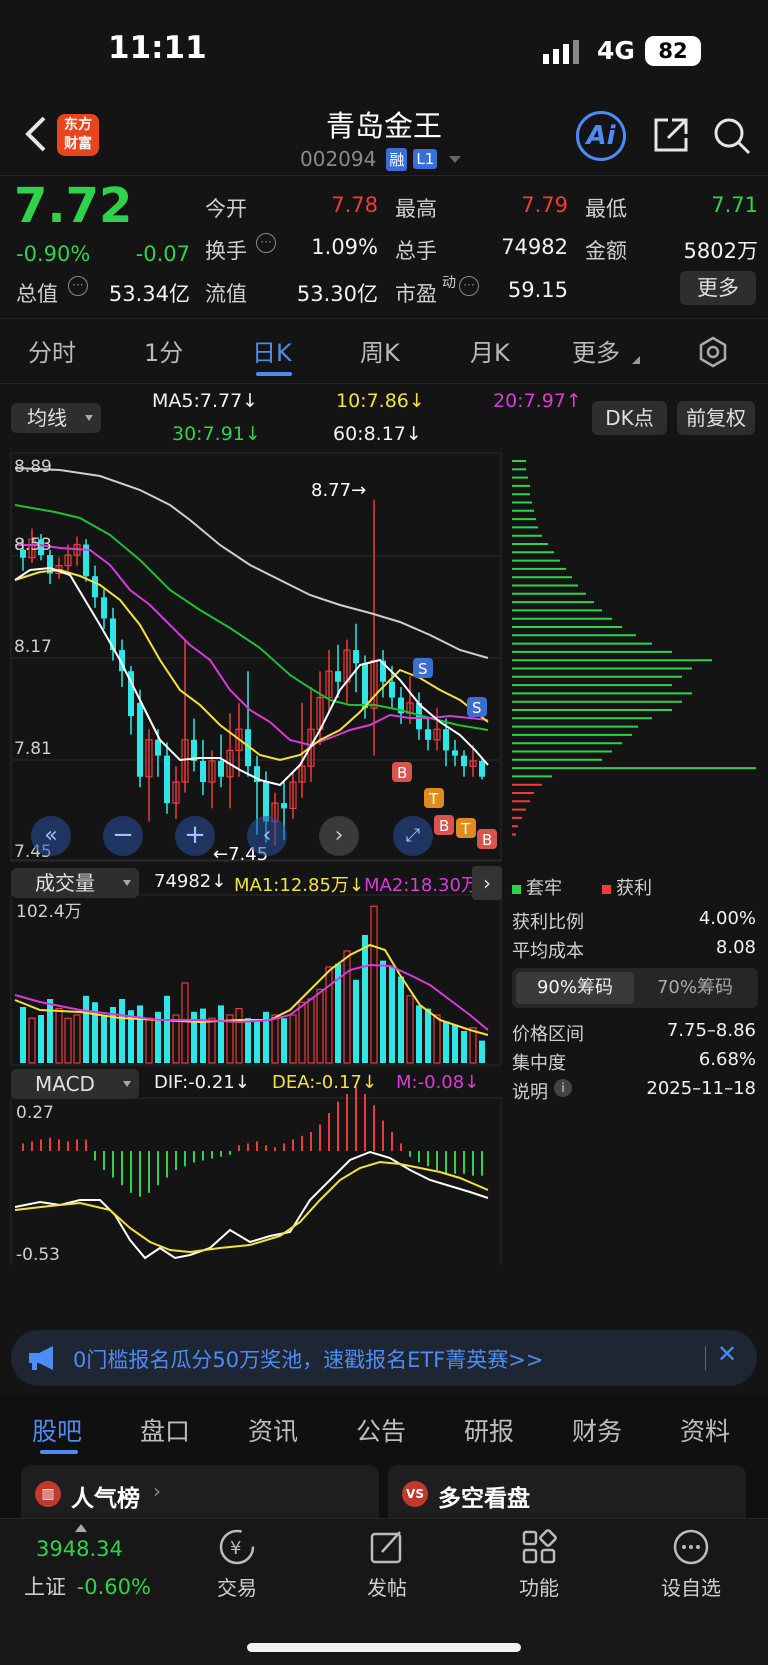 Image resolution: width=768 pixels, height=1665 pixels. What do you see at coordinates (732, 136) in the screenshot?
I see `search-icon` at bounding box center [732, 136].